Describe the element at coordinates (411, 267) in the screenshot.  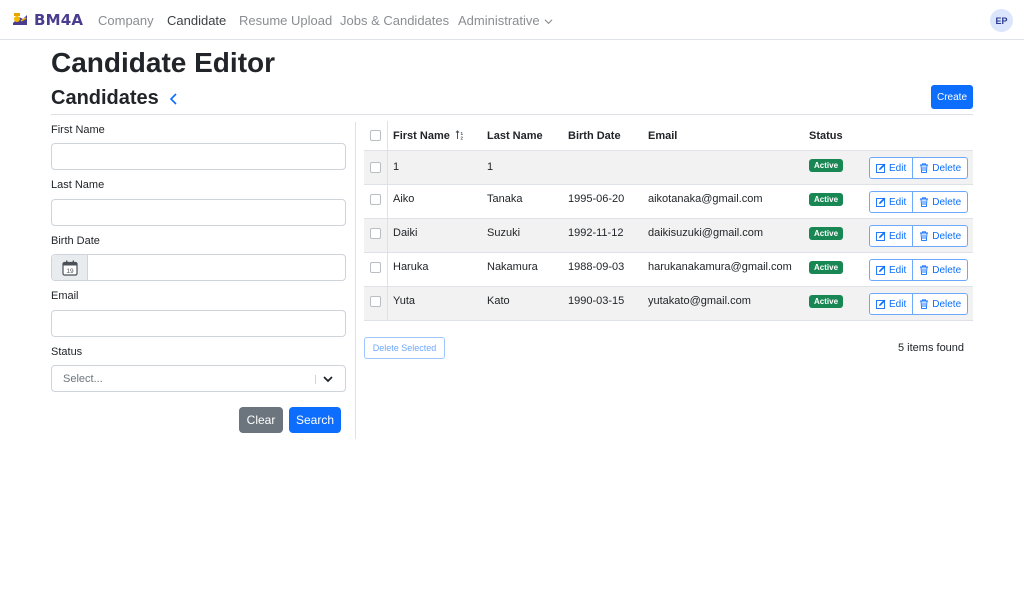
I see `cell-first-name: Haruka` at that location.